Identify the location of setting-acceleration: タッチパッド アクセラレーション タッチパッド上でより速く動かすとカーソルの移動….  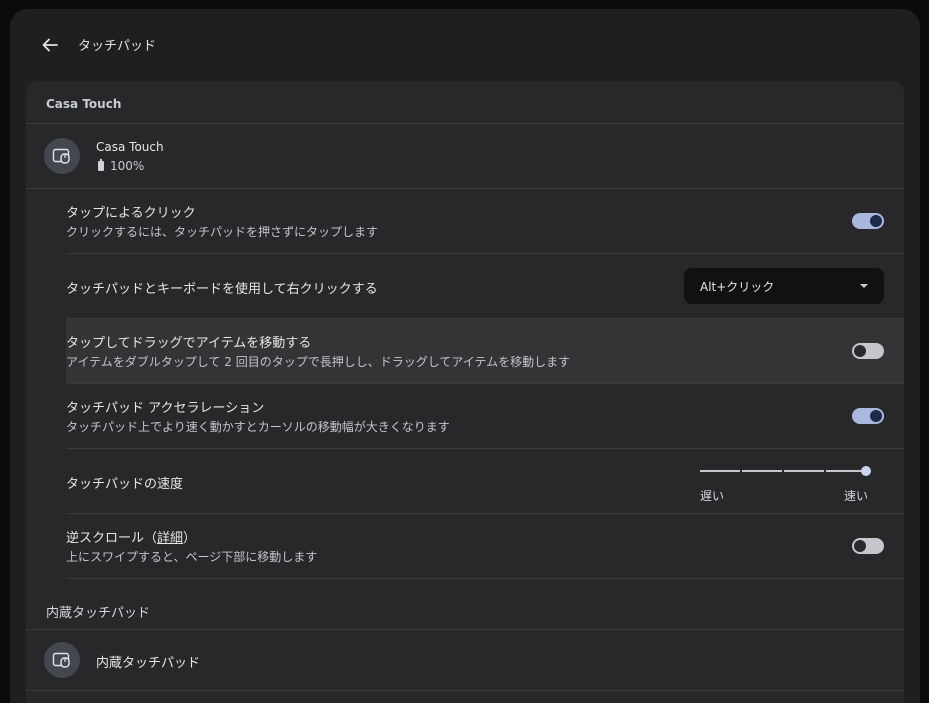
(485, 416).